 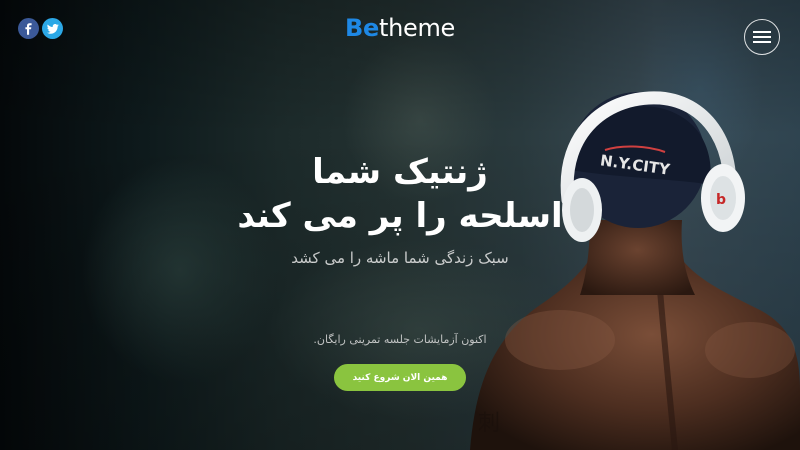 I want to click on hero-headline: ژنتیک شما اسلحه را پر می کند, so click(x=400, y=194).